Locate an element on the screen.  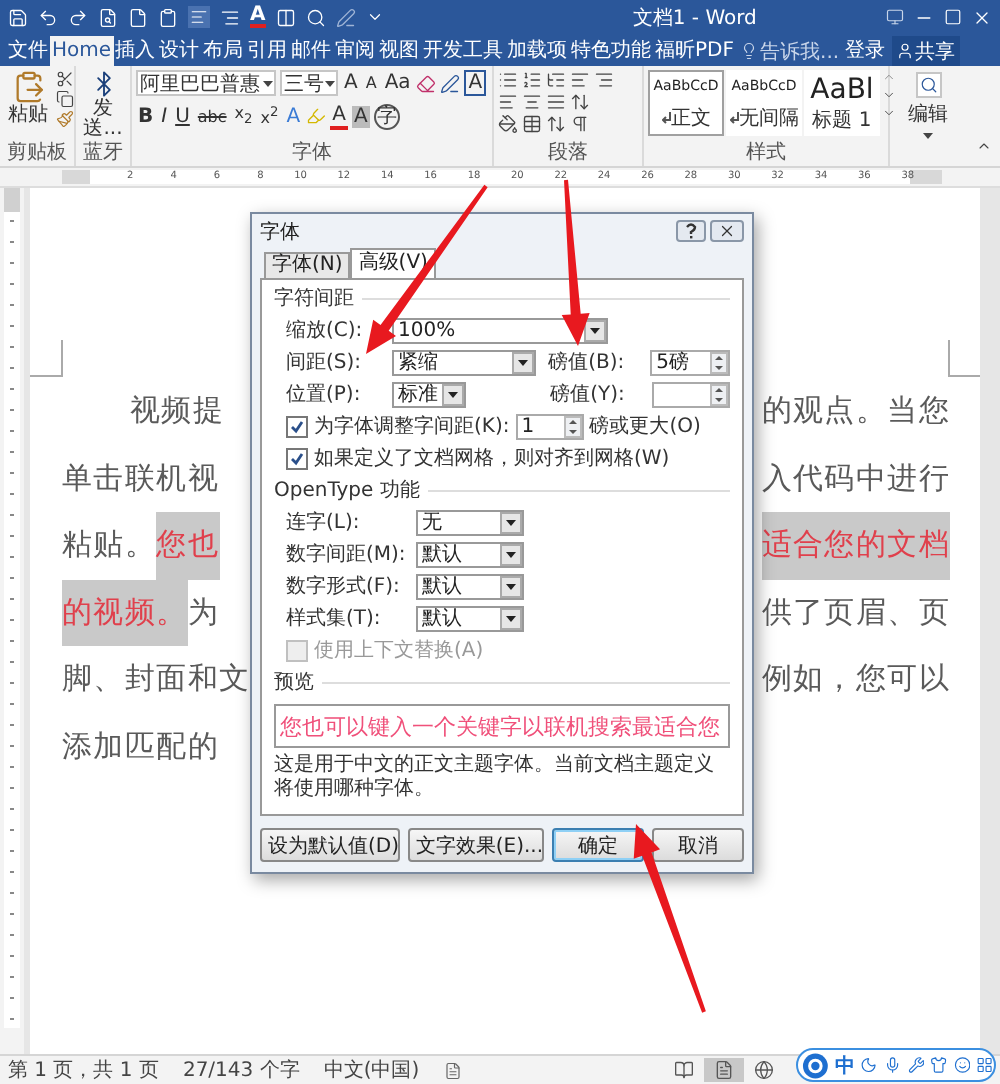
line-spacing-icon is located at coordinates (580, 102).